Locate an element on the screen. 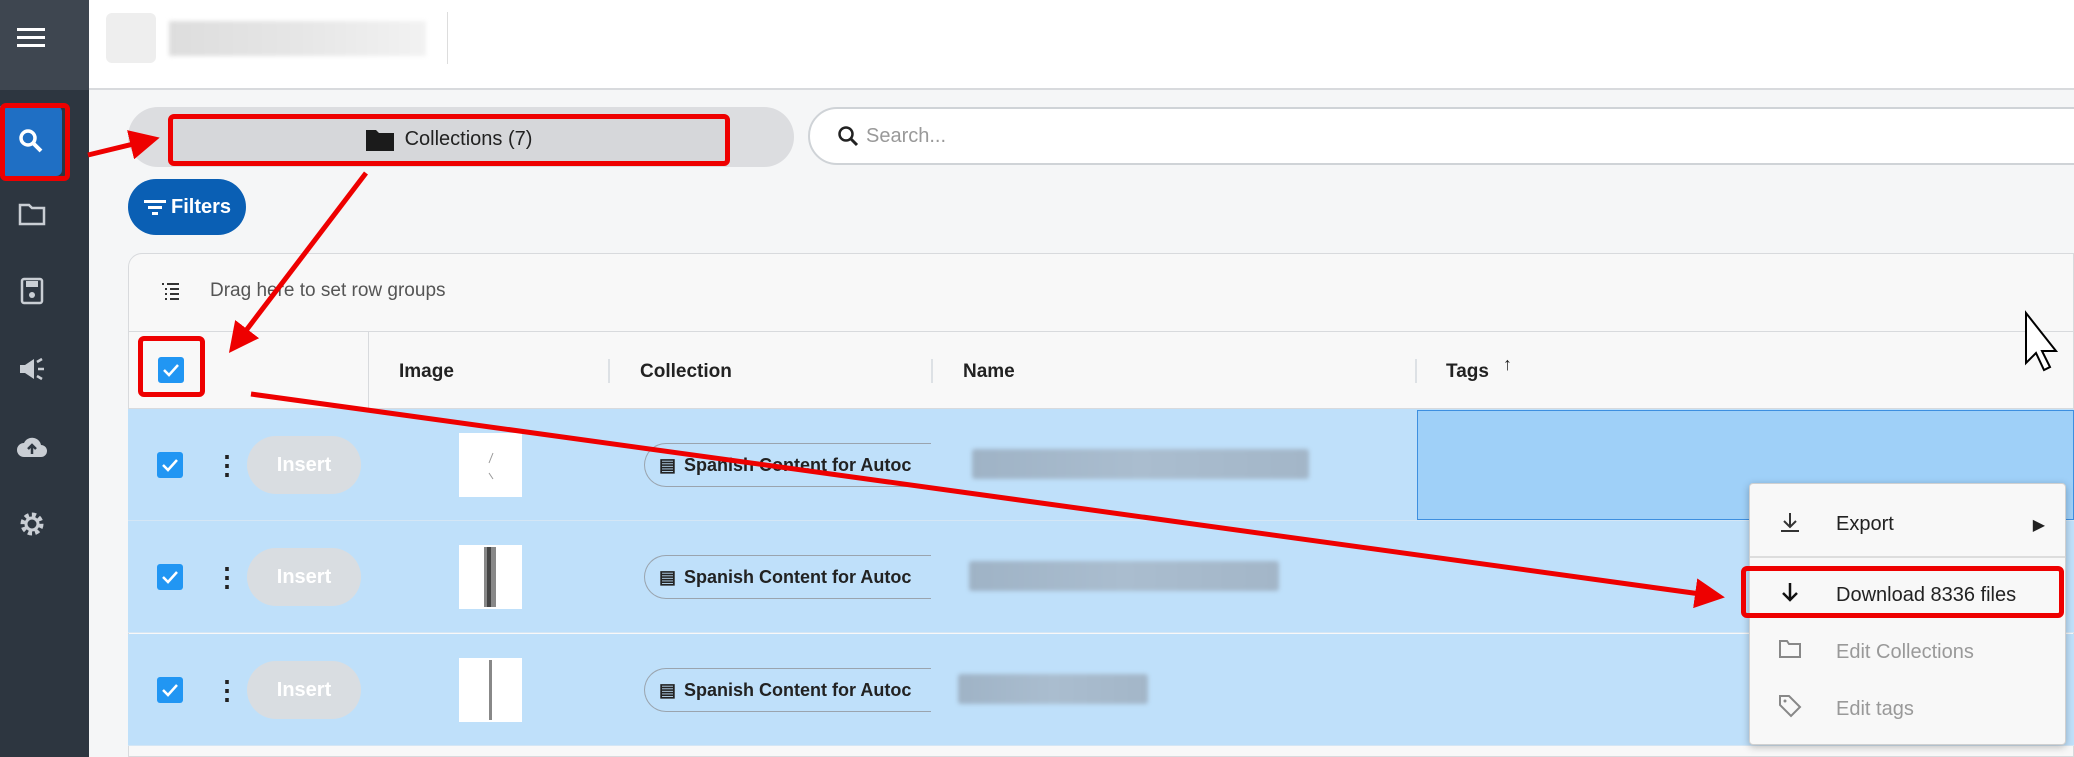 This screenshot has width=2074, height=757. arrow-to-collections is located at coordinates (123, 145).